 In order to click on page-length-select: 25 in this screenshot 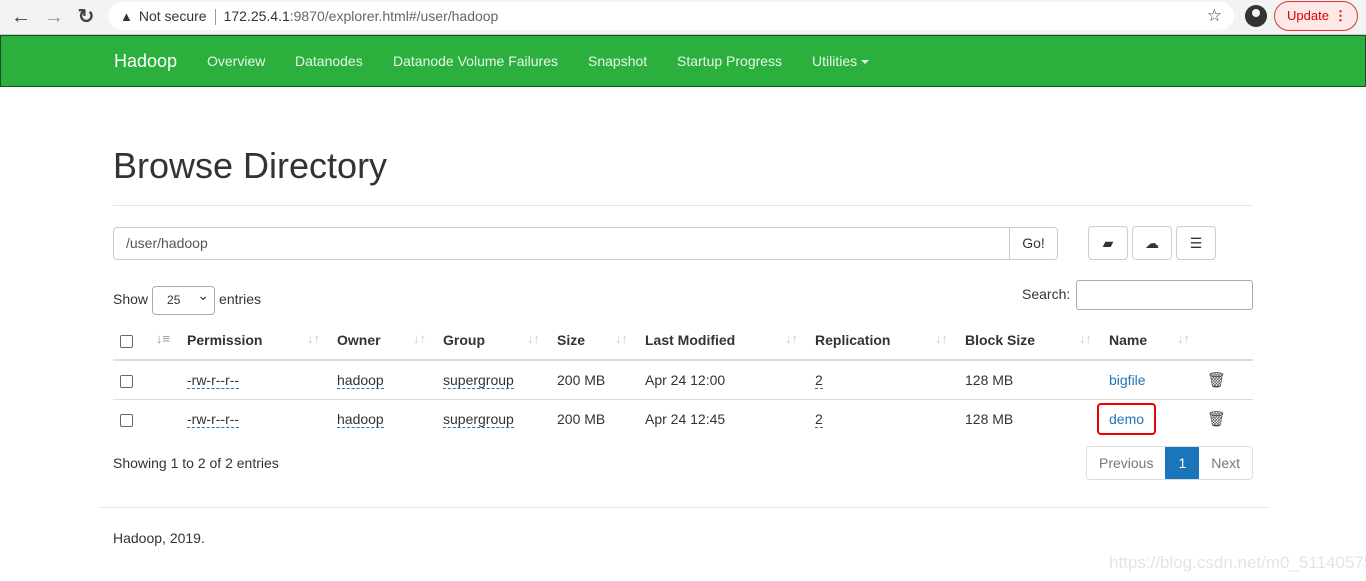, I will do `click(184, 298)`.